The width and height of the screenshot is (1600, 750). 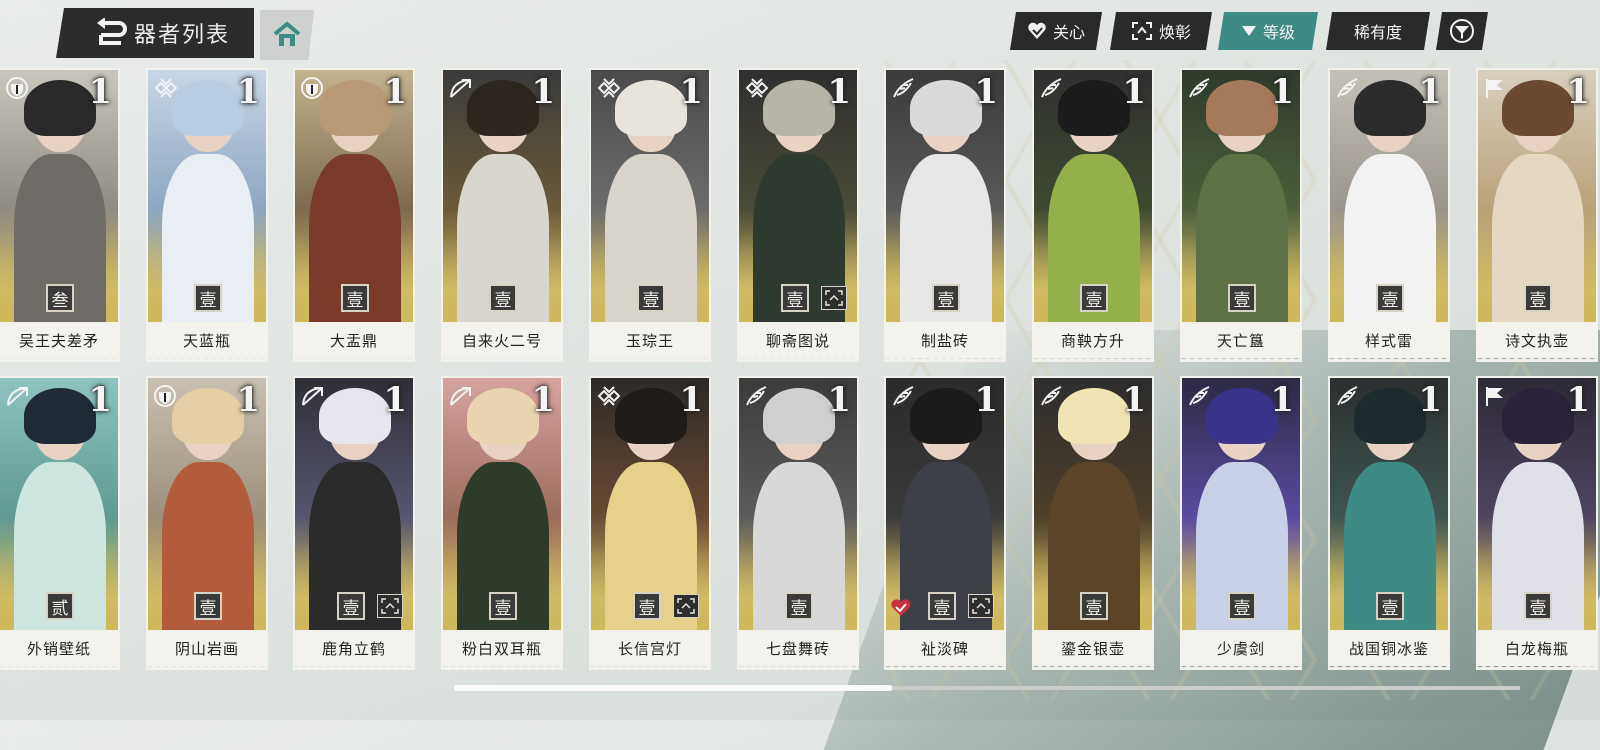 I want to click on shield-icon, so click(x=165, y=396).